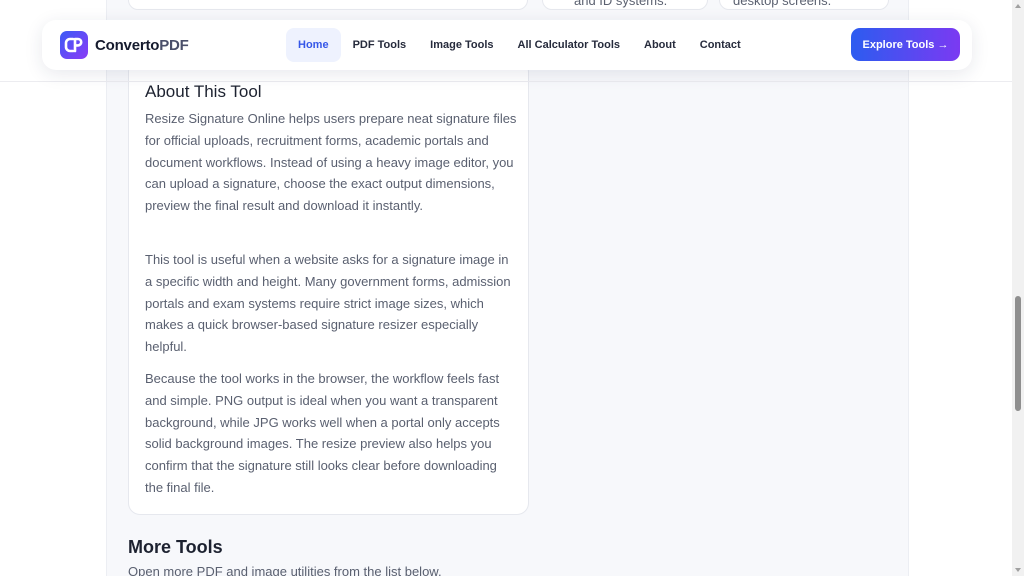  I want to click on logo: ConvertoPDF, so click(124, 45).